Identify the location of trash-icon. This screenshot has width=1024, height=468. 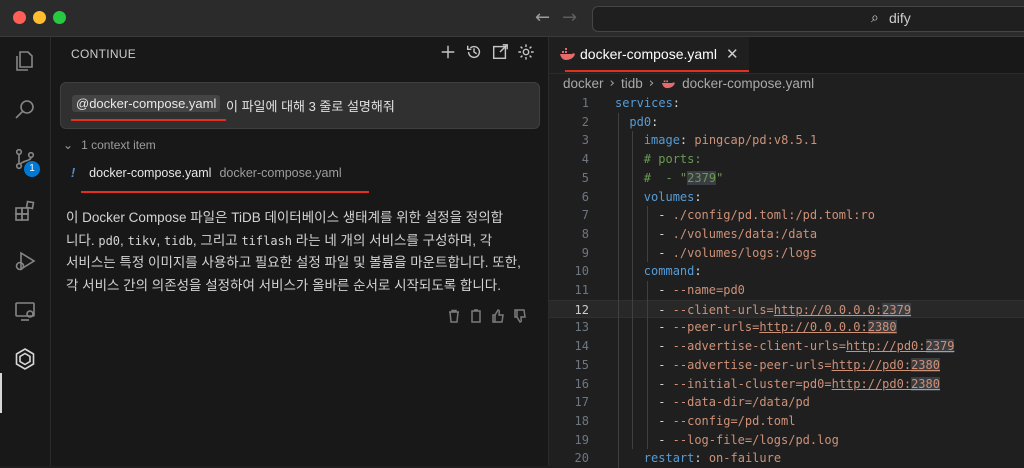
(454, 318).